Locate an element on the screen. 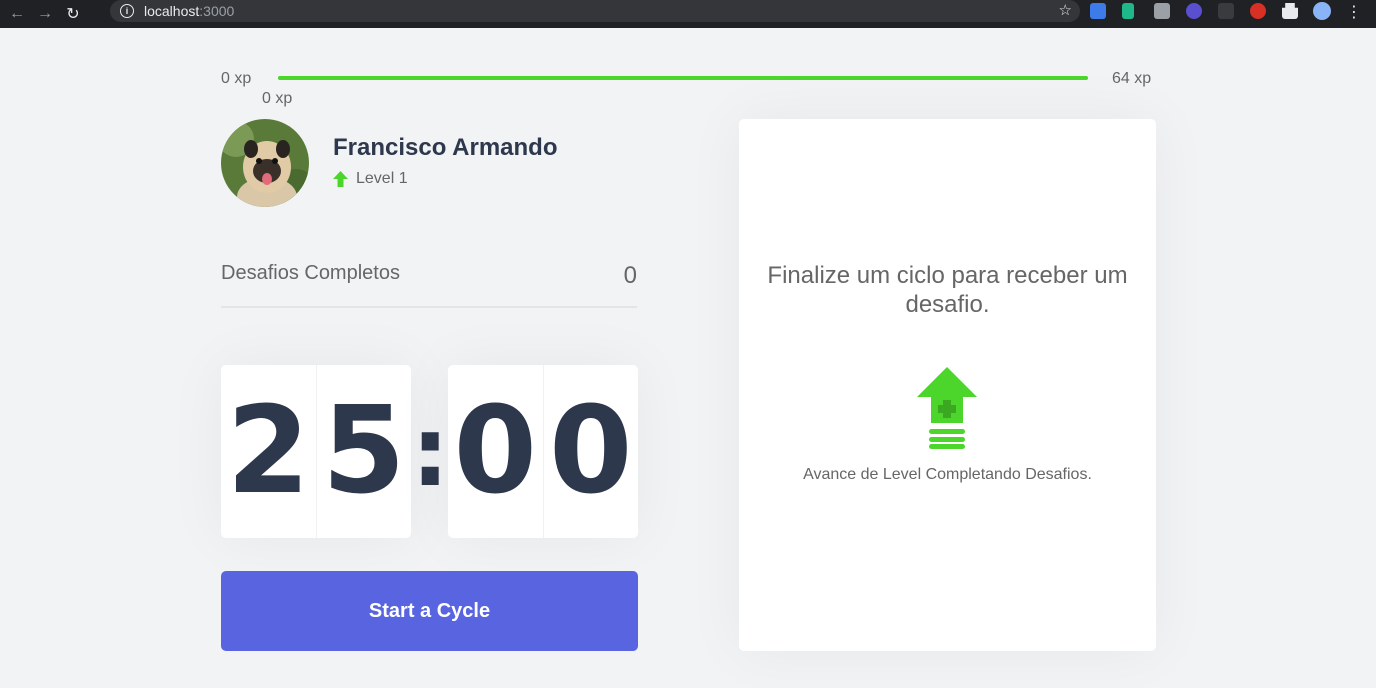 This screenshot has height=688, width=1376. completed-challenges-label: Desafios Completos is located at coordinates (310, 273).